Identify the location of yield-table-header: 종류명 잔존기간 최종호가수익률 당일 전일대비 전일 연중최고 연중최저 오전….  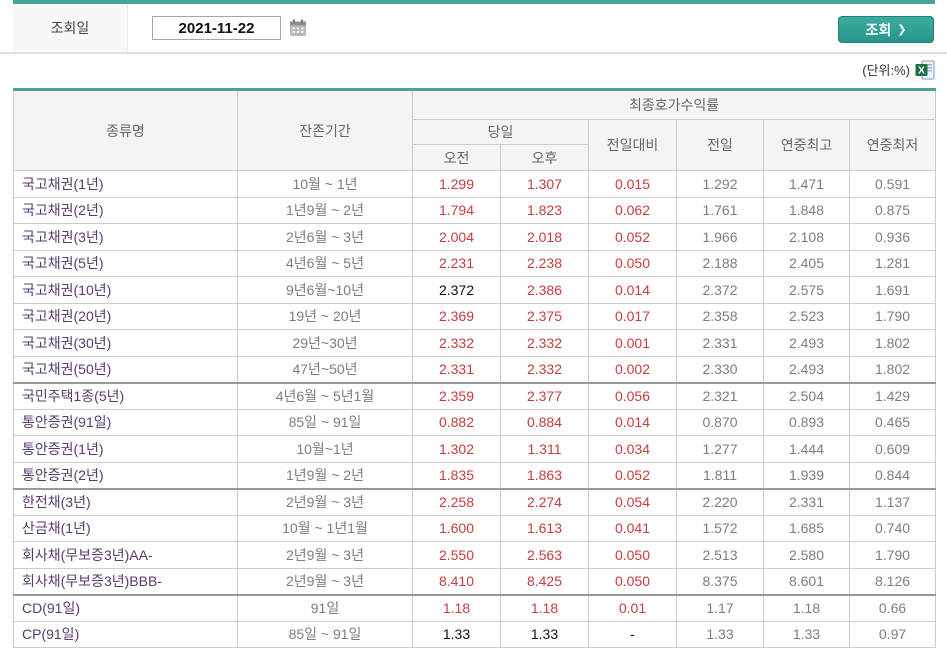
(475, 130).